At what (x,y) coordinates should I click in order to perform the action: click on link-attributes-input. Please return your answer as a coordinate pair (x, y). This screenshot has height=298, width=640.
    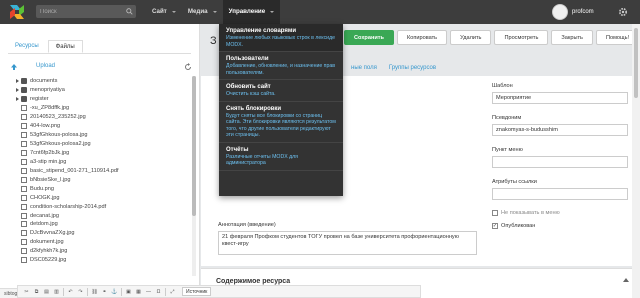
    Looking at the image, I should click on (560, 194).